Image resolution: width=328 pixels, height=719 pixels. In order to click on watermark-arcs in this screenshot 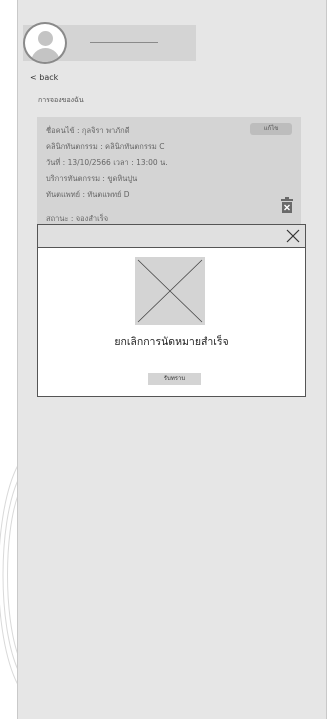, I will do `click(9, 575)`.